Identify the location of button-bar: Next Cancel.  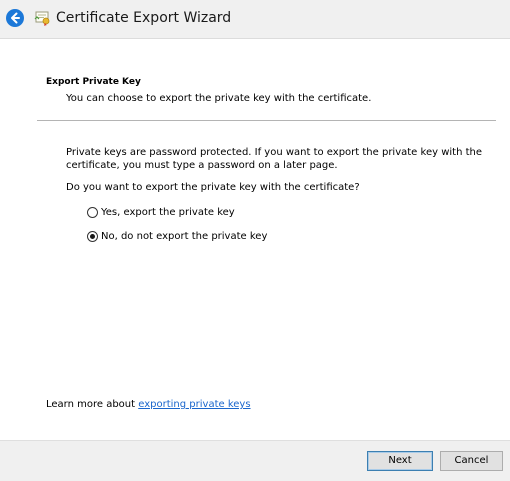
(255, 460).